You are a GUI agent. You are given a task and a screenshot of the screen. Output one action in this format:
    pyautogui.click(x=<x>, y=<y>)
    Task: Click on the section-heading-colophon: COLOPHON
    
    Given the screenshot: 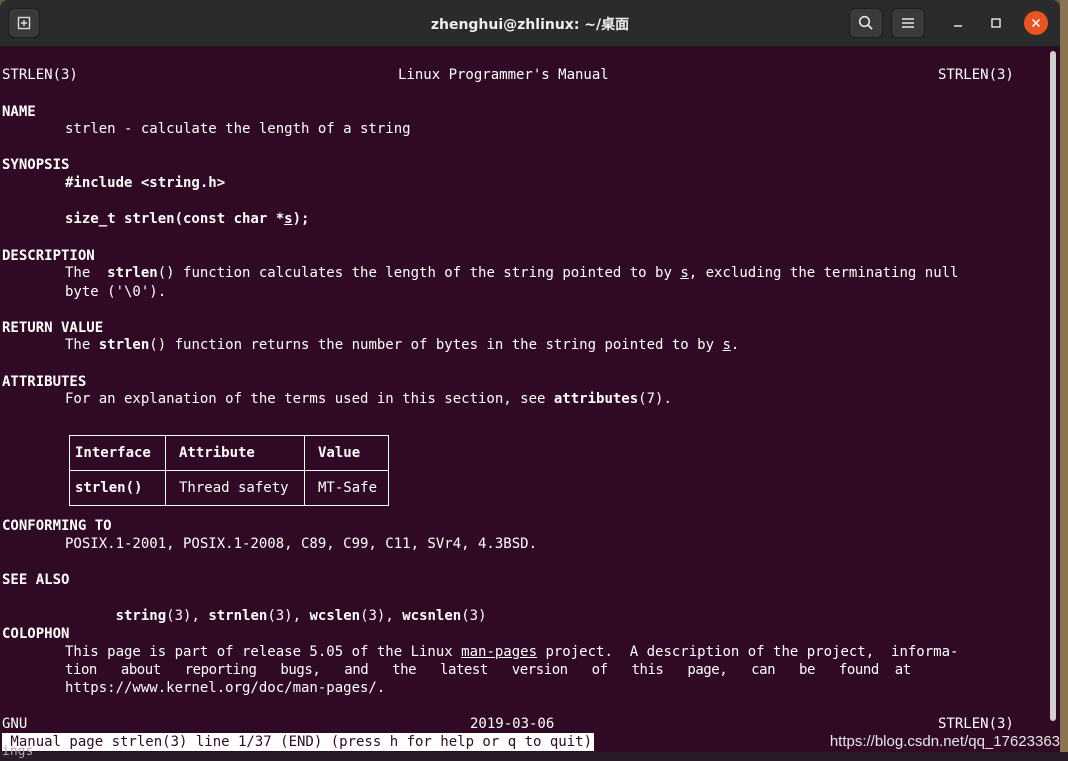 What is the action you would take?
    pyautogui.click(x=36, y=634)
    